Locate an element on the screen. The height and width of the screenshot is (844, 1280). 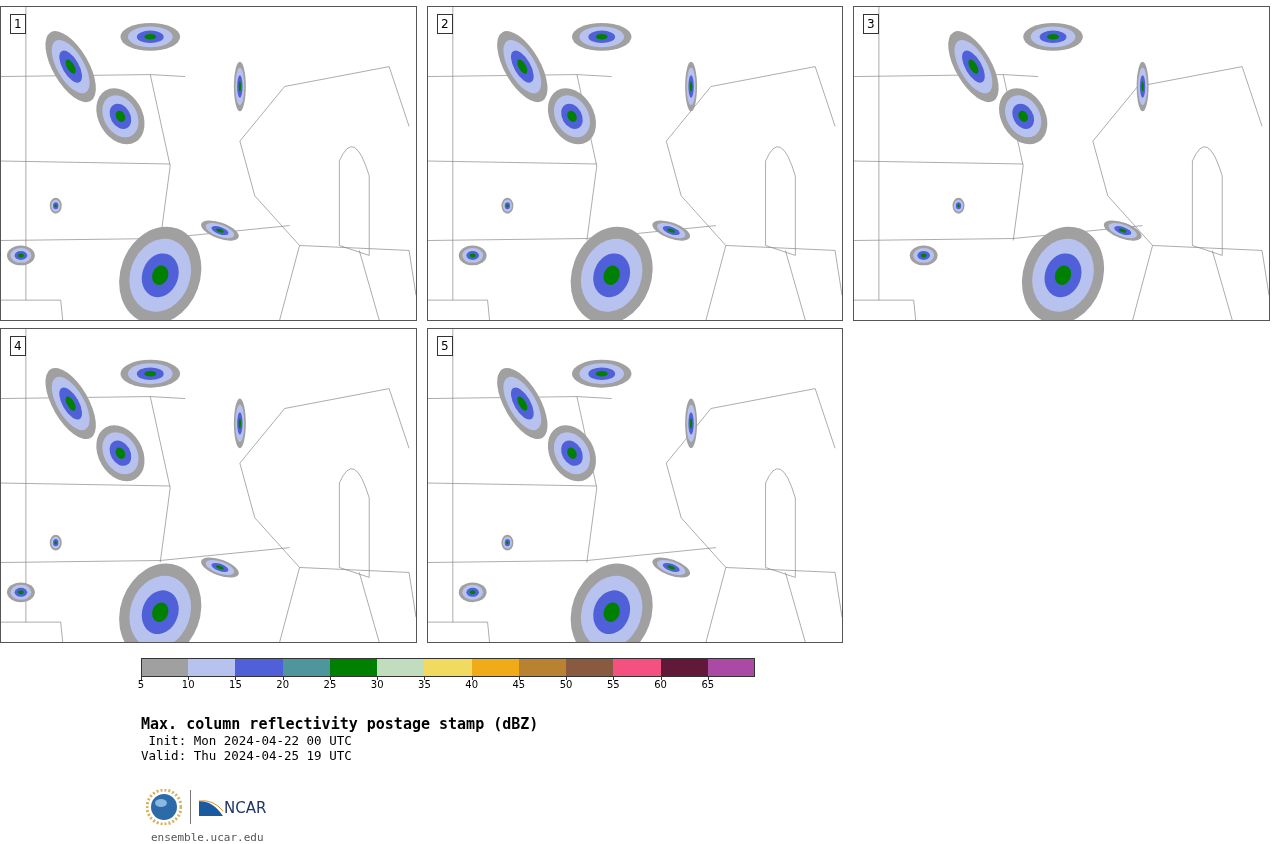
init-time: Init: Mon 2024-04-22 00 UTC is located at coordinates (250, 740).